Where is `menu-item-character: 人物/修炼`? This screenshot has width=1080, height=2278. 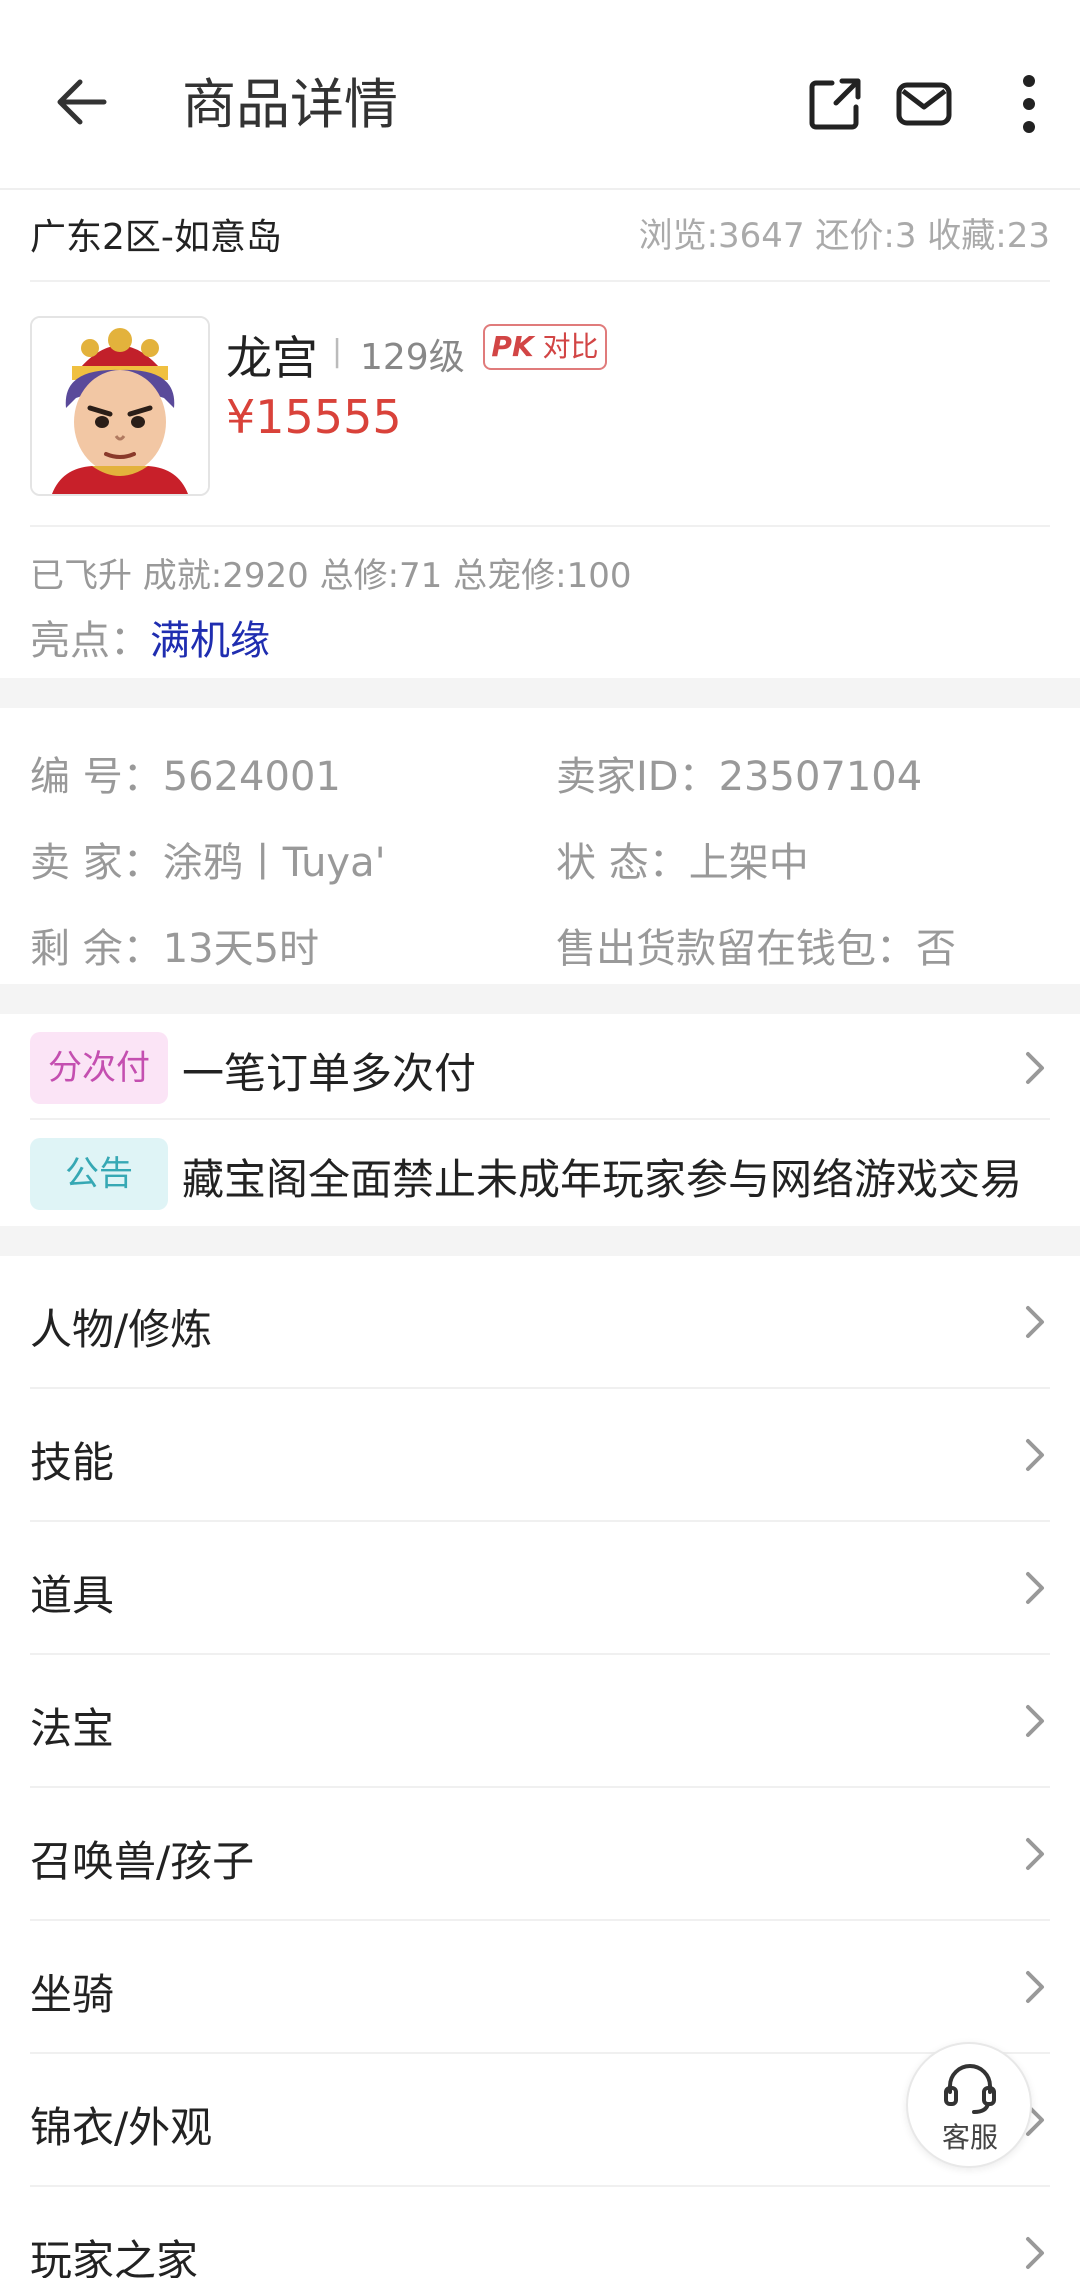 menu-item-character: 人物/修炼 is located at coordinates (540, 1322).